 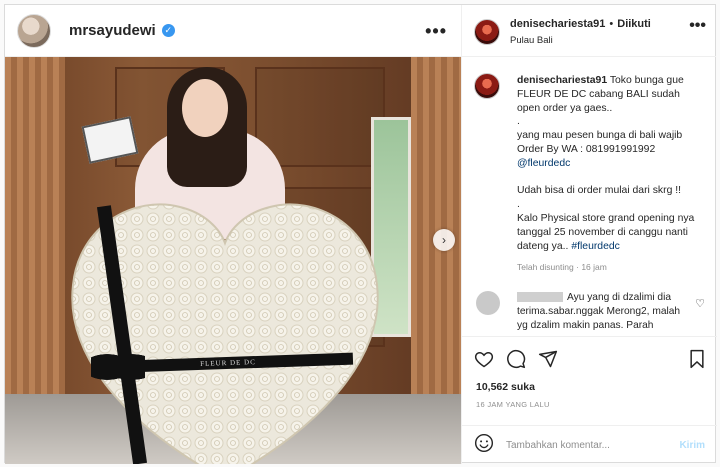 I want to click on next-photo-button: ›, so click(x=444, y=240).